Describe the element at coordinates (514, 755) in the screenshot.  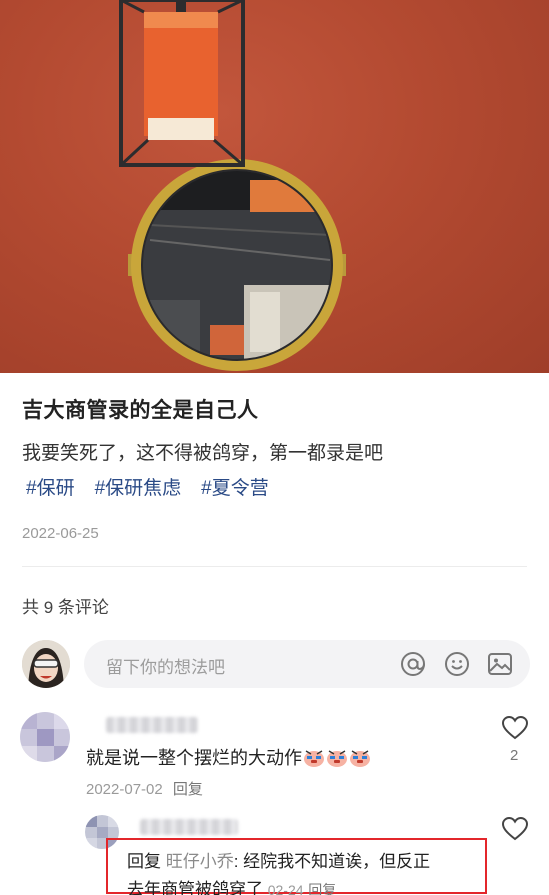
I see `like-count: 2` at that location.